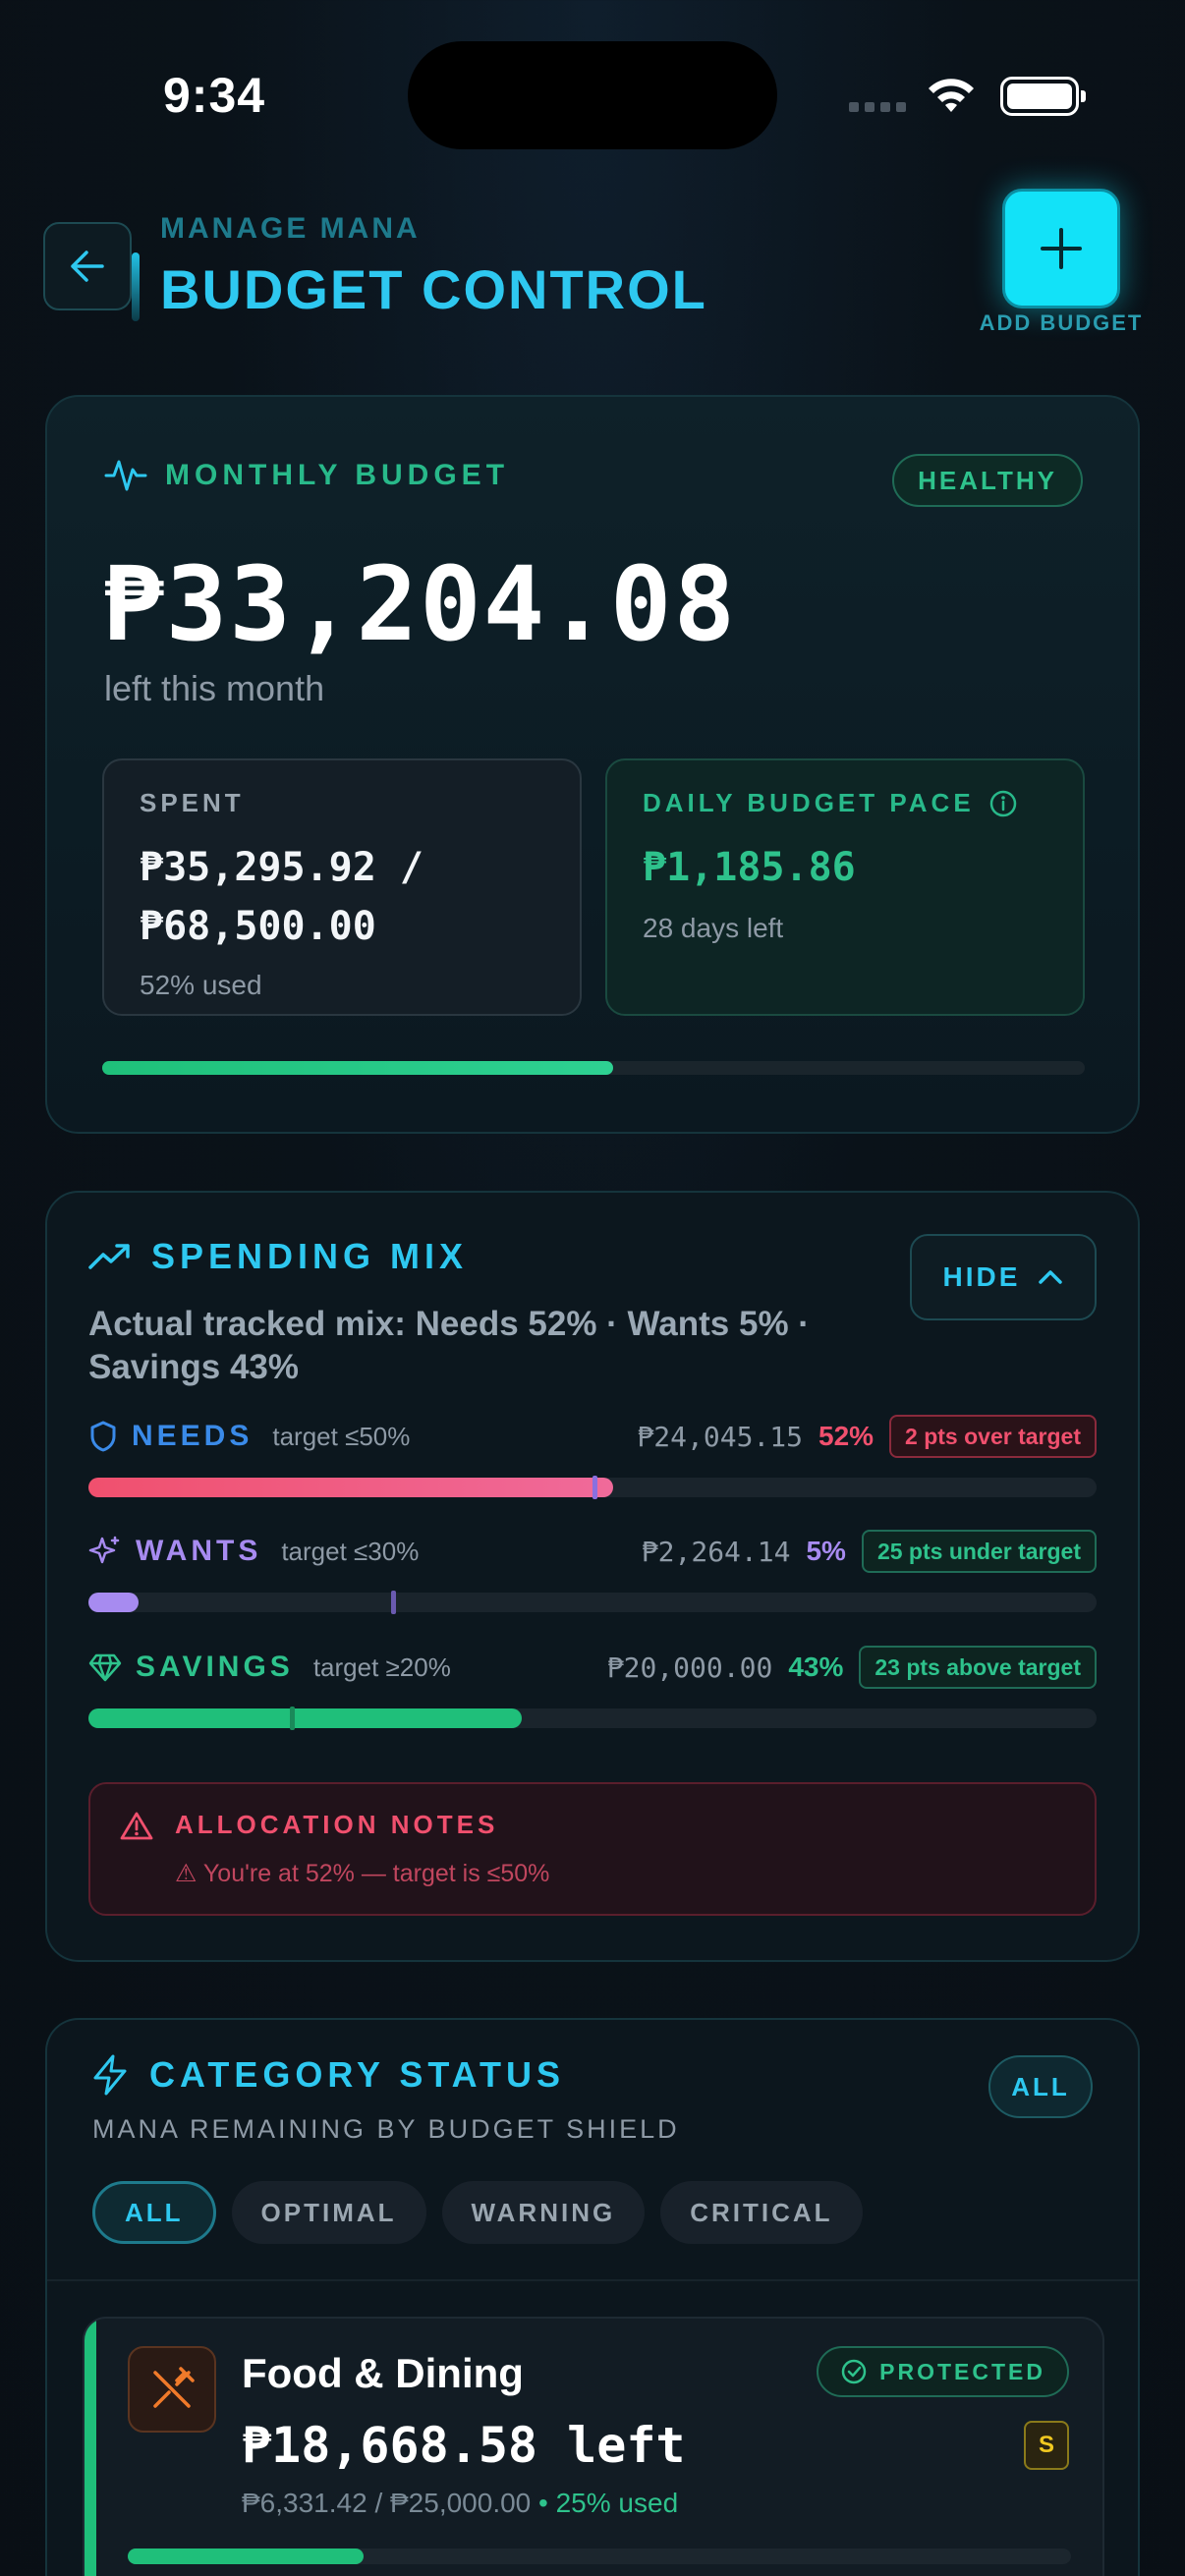  What do you see at coordinates (290, 228) in the screenshot?
I see `page-eyebrow: MANAGE MANA` at bounding box center [290, 228].